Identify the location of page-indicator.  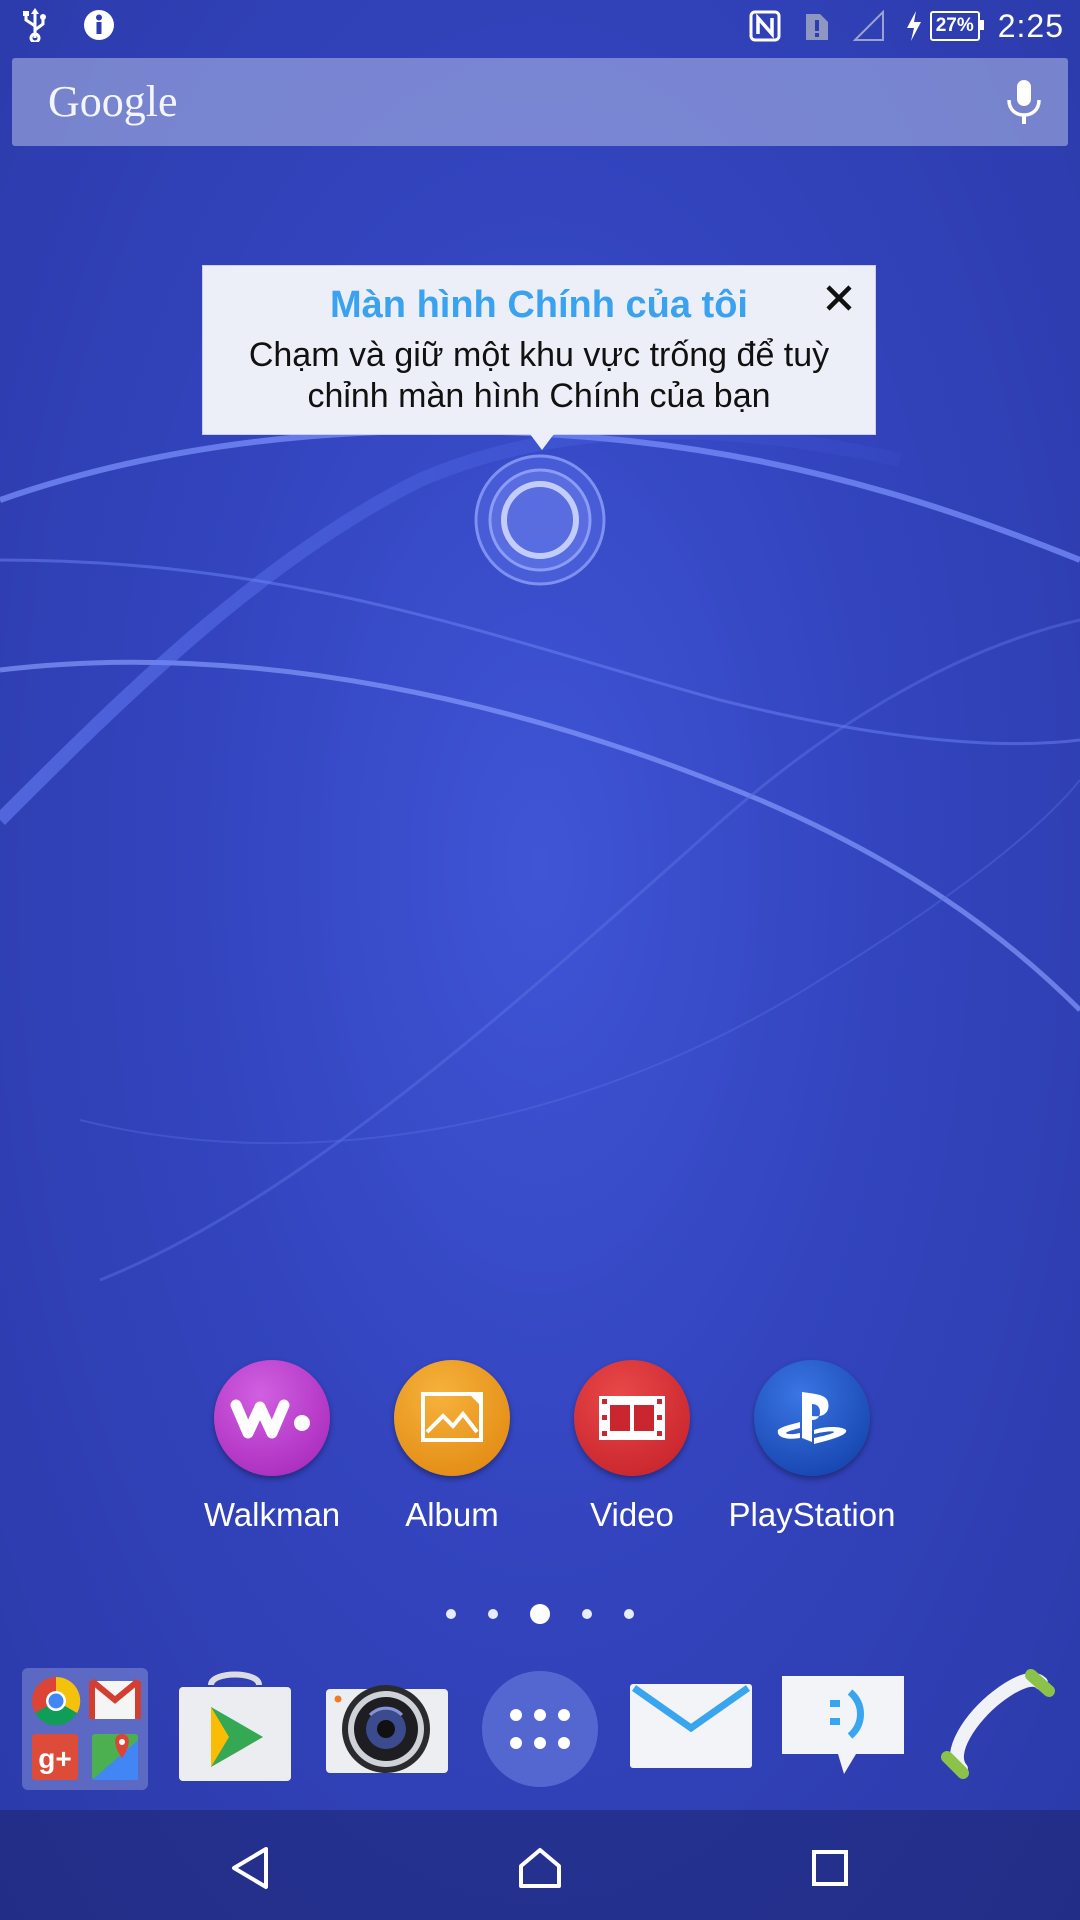
(540, 1614).